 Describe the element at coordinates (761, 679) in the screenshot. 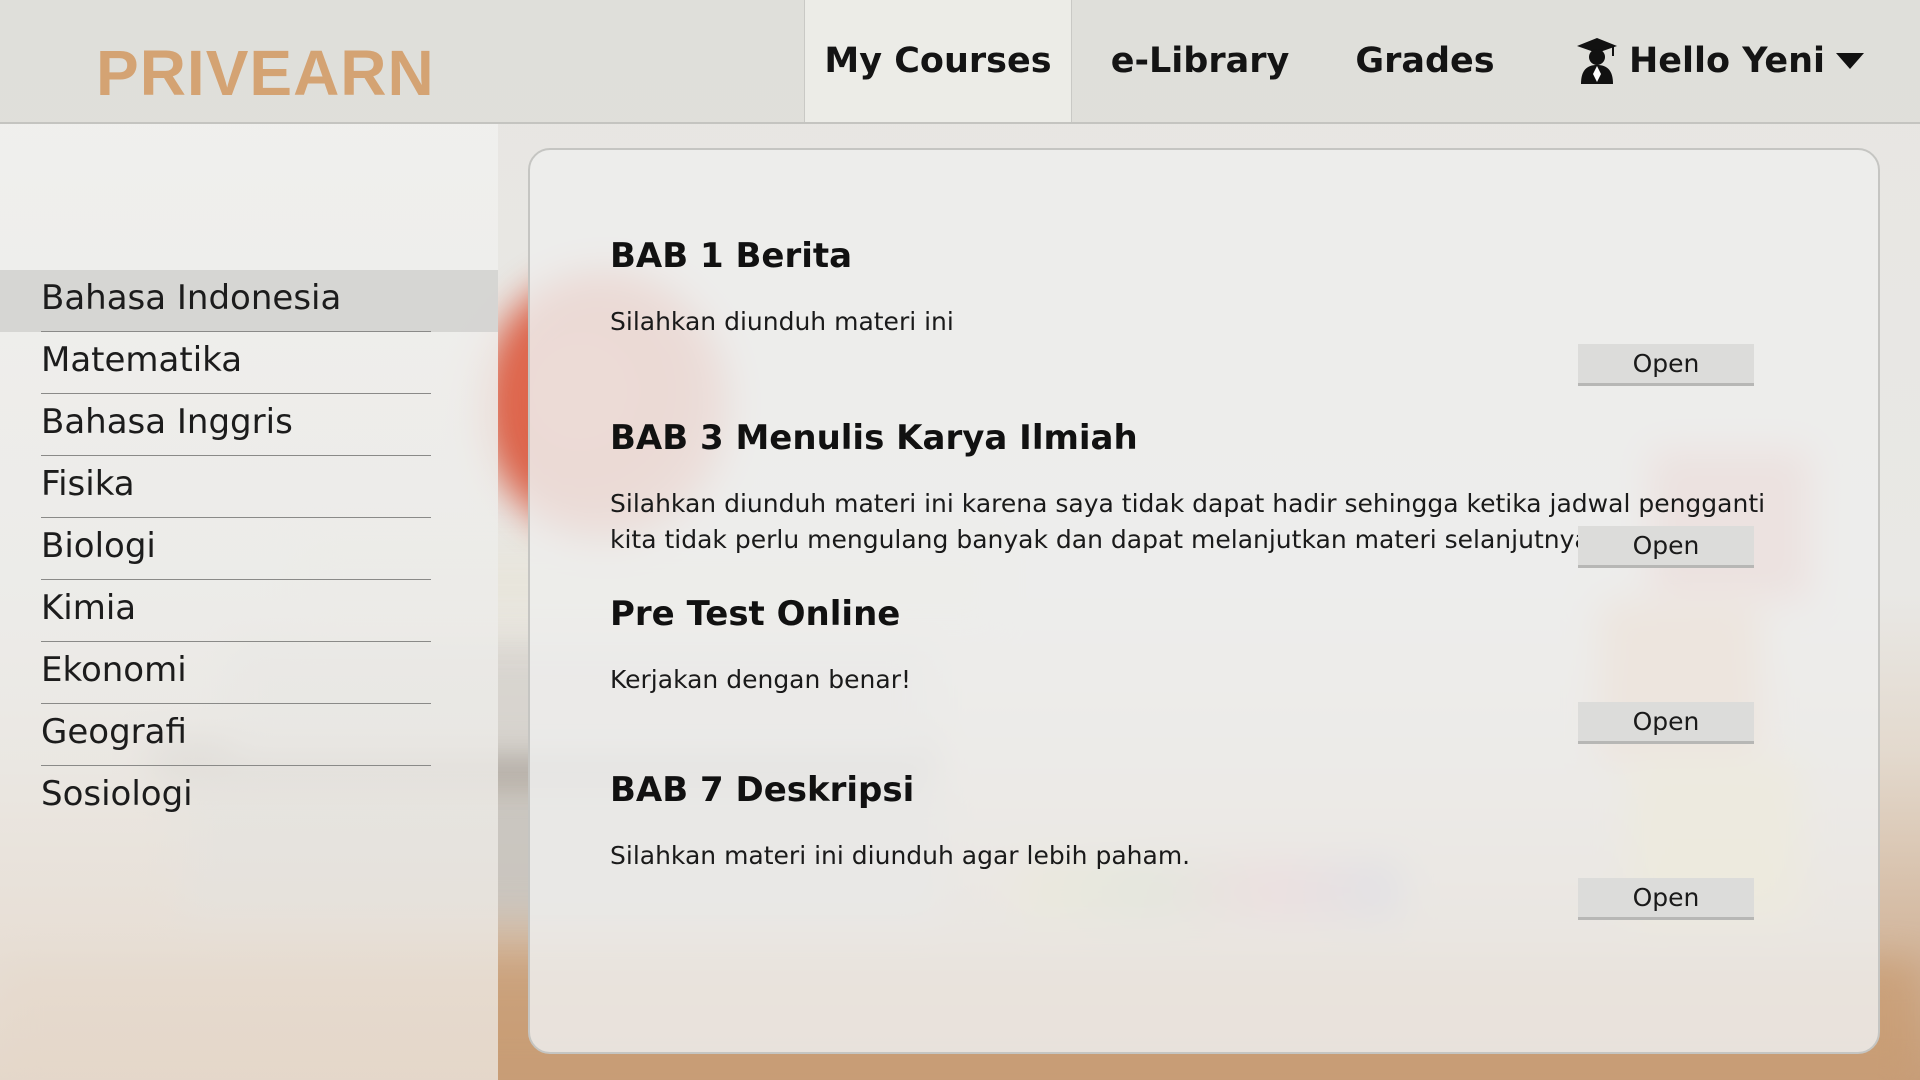

I see `material-description: Kerjakan dengan benar!` at that location.